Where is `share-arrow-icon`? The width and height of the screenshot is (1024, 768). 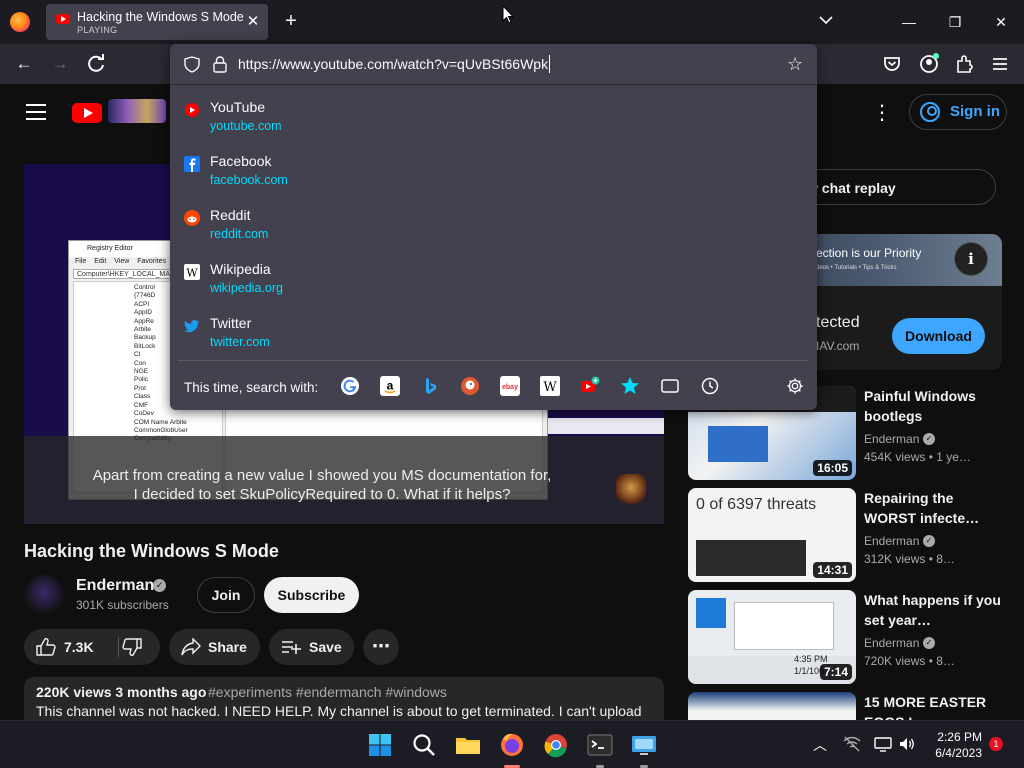
share-arrow-icon is located at coordinates (191, 647).